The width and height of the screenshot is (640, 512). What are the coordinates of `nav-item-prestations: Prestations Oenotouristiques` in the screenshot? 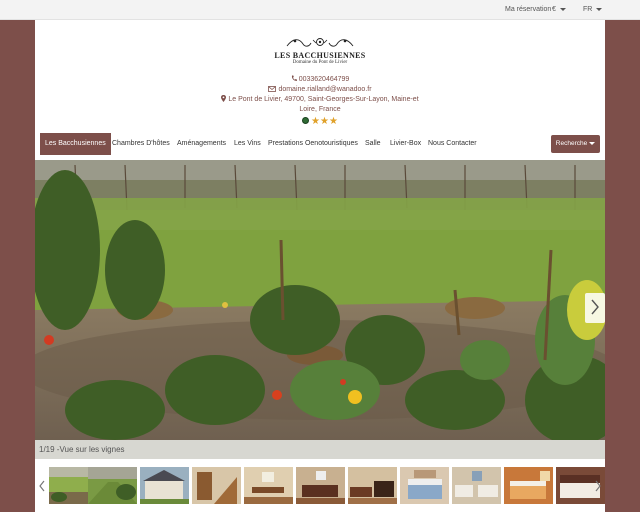 It's located at (313, 144).